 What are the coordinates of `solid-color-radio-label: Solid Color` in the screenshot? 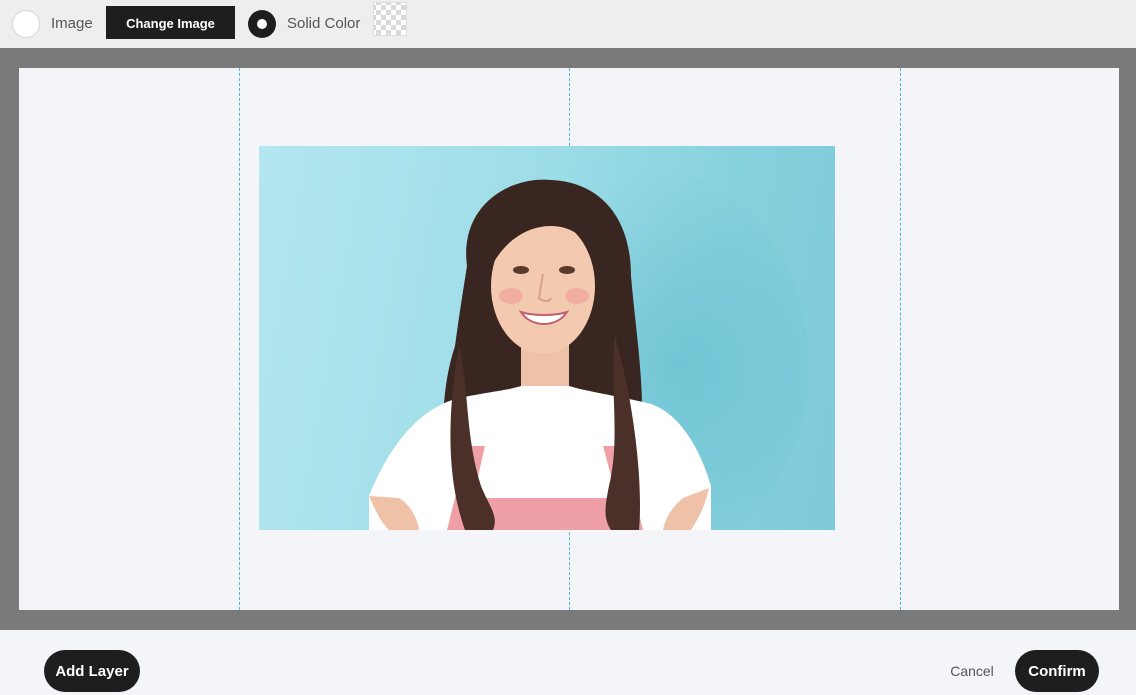 It's located at (323, 24).